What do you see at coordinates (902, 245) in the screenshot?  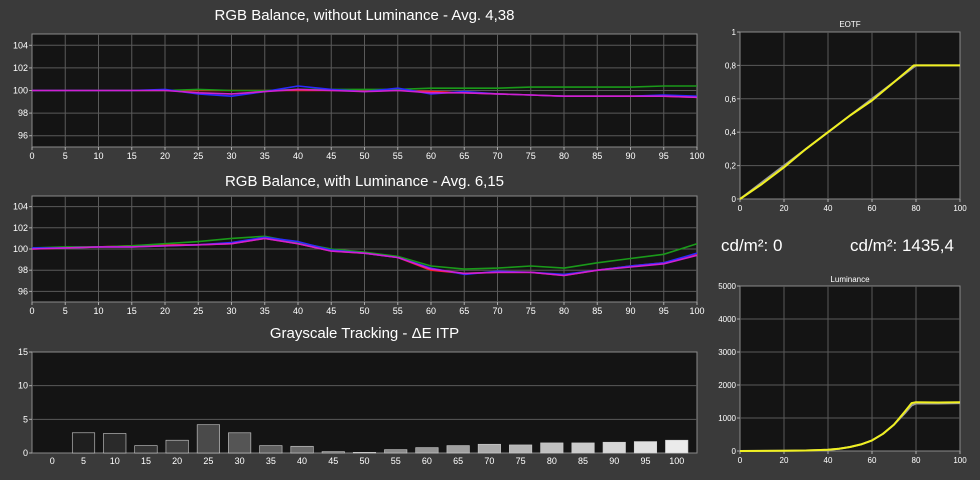 I see `peak-luminance-readout: cd/m²: 1435,4` at bounding box center [902, 245].